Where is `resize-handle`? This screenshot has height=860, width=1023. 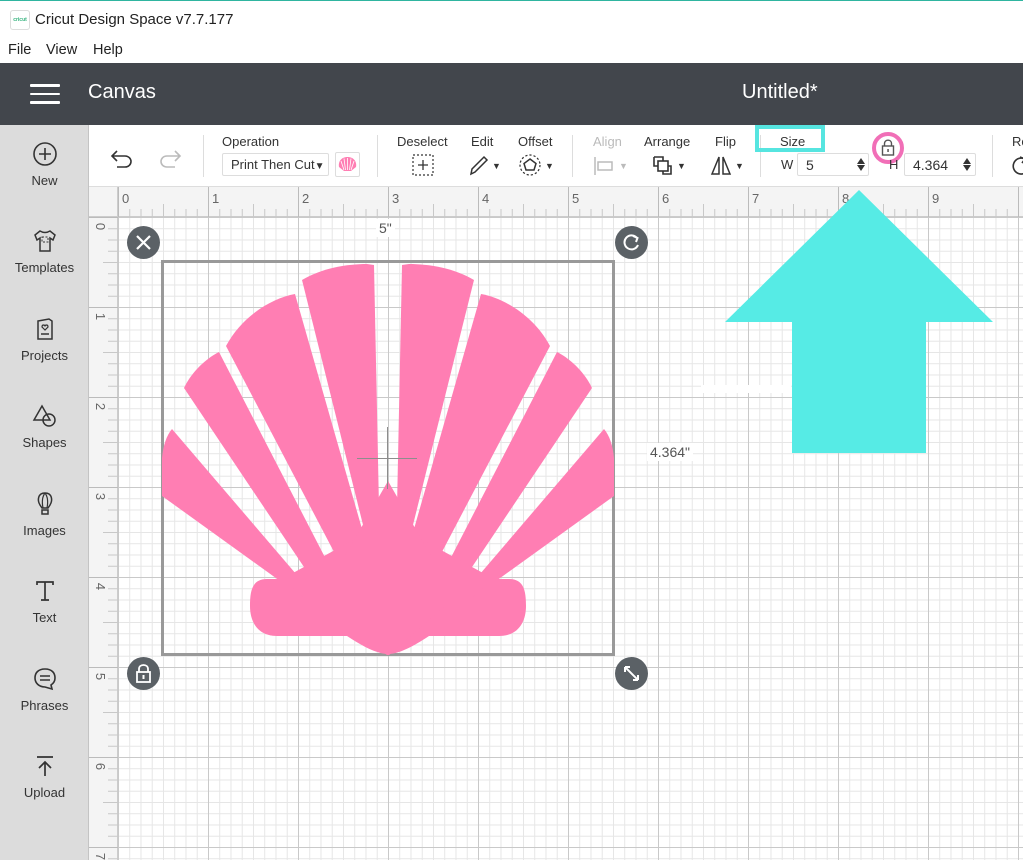
resize-handle is located at coordinates (631, 673).